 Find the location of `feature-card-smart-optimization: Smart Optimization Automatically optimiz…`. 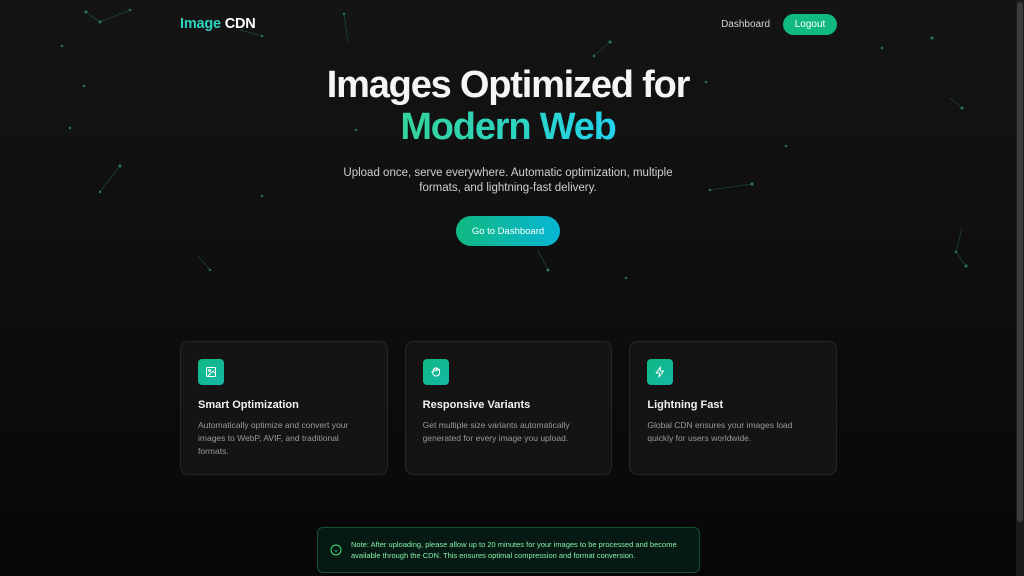

feature-card-smart-optimization: Smart Optimization Automatically optimiz… is located at coordinates (284, 408).